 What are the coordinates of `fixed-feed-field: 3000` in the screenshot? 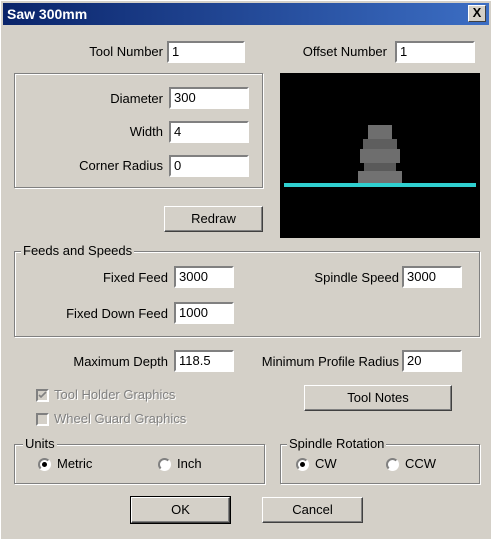 It's located at (204, 277).